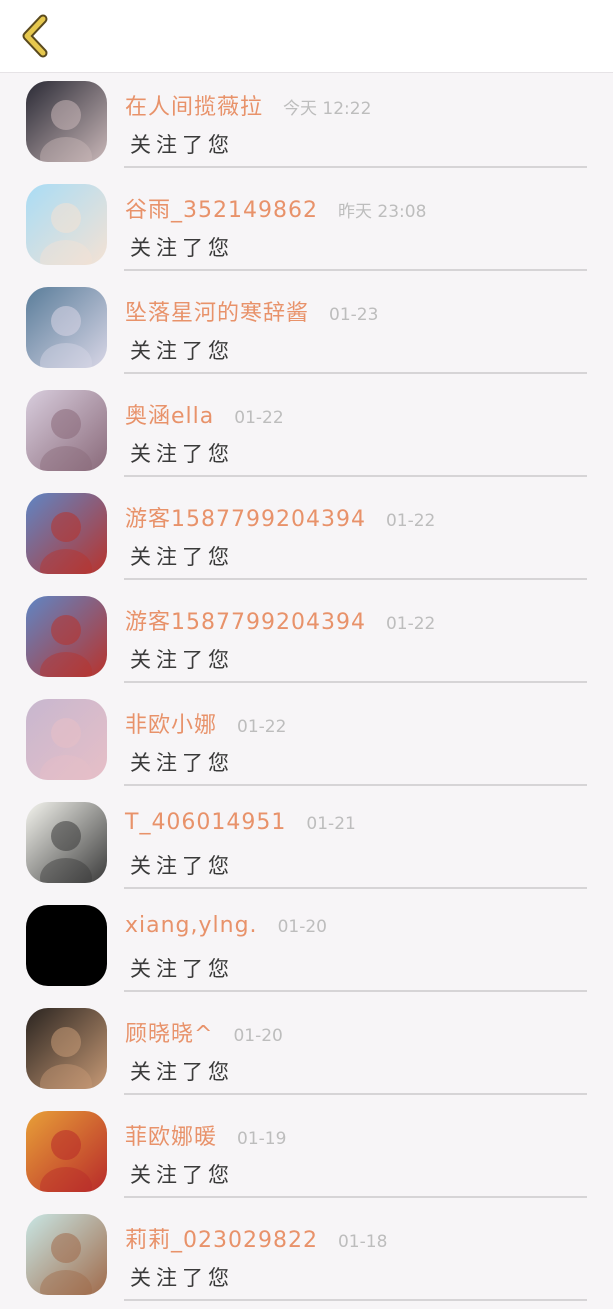 Image resolution: width=613 pixels, height=1309 pixels. I want to click on timestamp: 01-23, so click(354, 315).